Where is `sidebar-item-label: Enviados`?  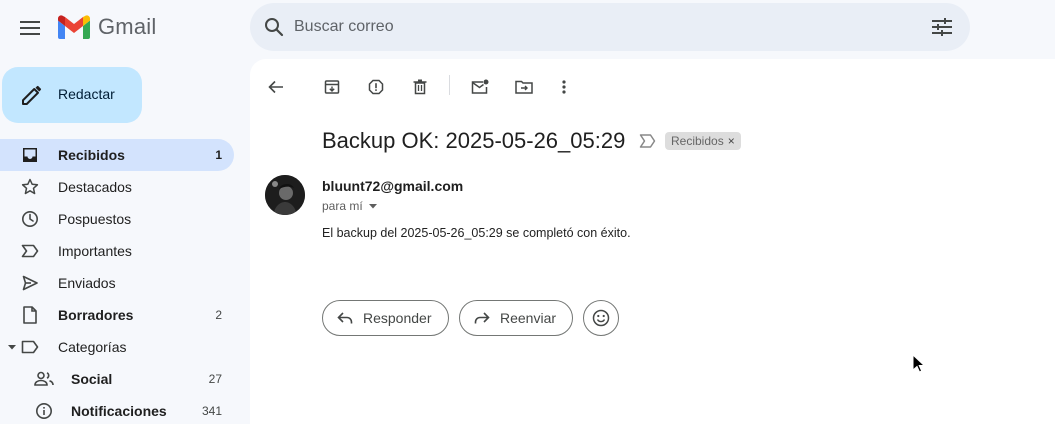
sidebar-item-label: Enviados is located at coordinates (87, 283).